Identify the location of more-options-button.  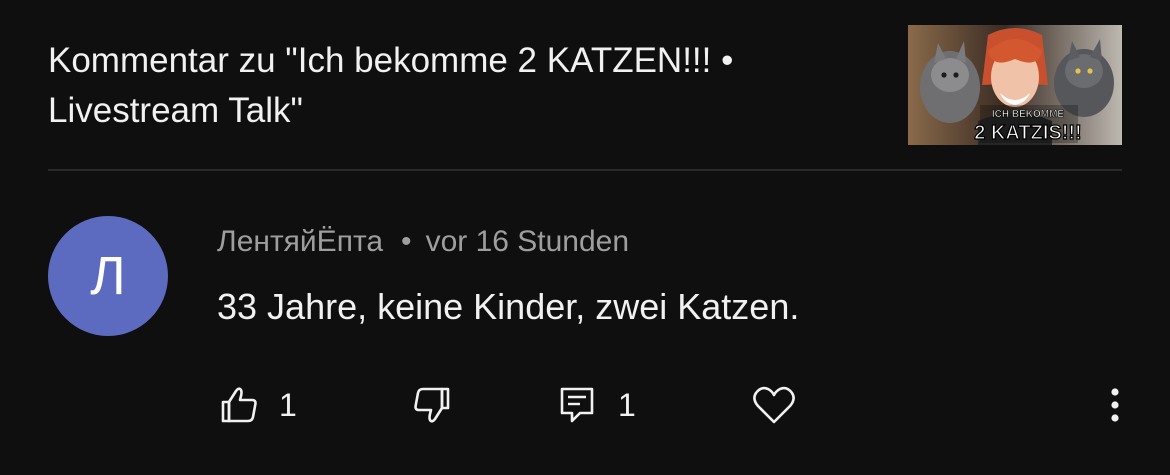
(1115, 405).